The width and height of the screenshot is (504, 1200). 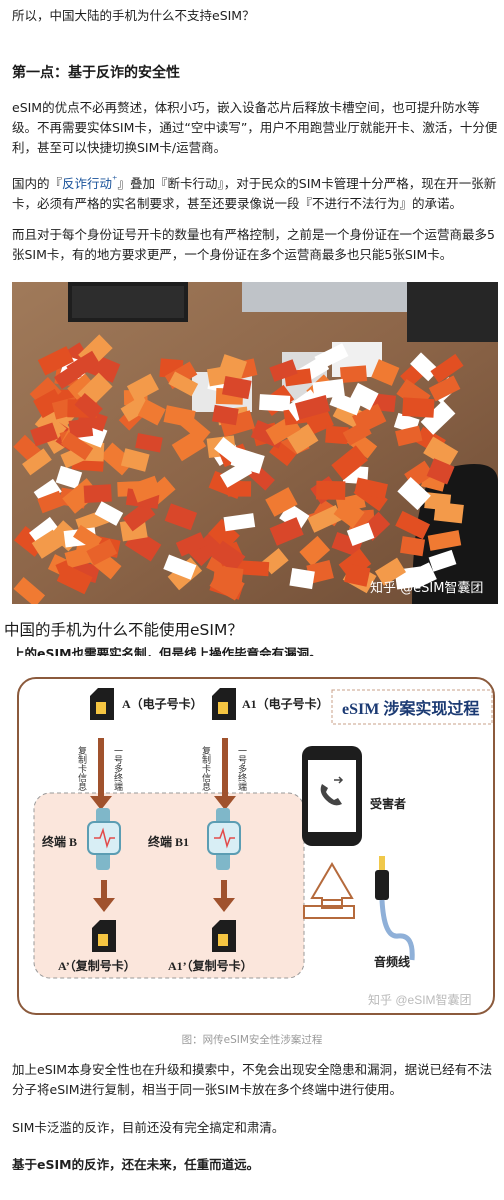 What do you see at coordinates (168, 841) in the screenshot?
I see `terminal-b1-label: 终端 B1` at bounding box center [168, 841].